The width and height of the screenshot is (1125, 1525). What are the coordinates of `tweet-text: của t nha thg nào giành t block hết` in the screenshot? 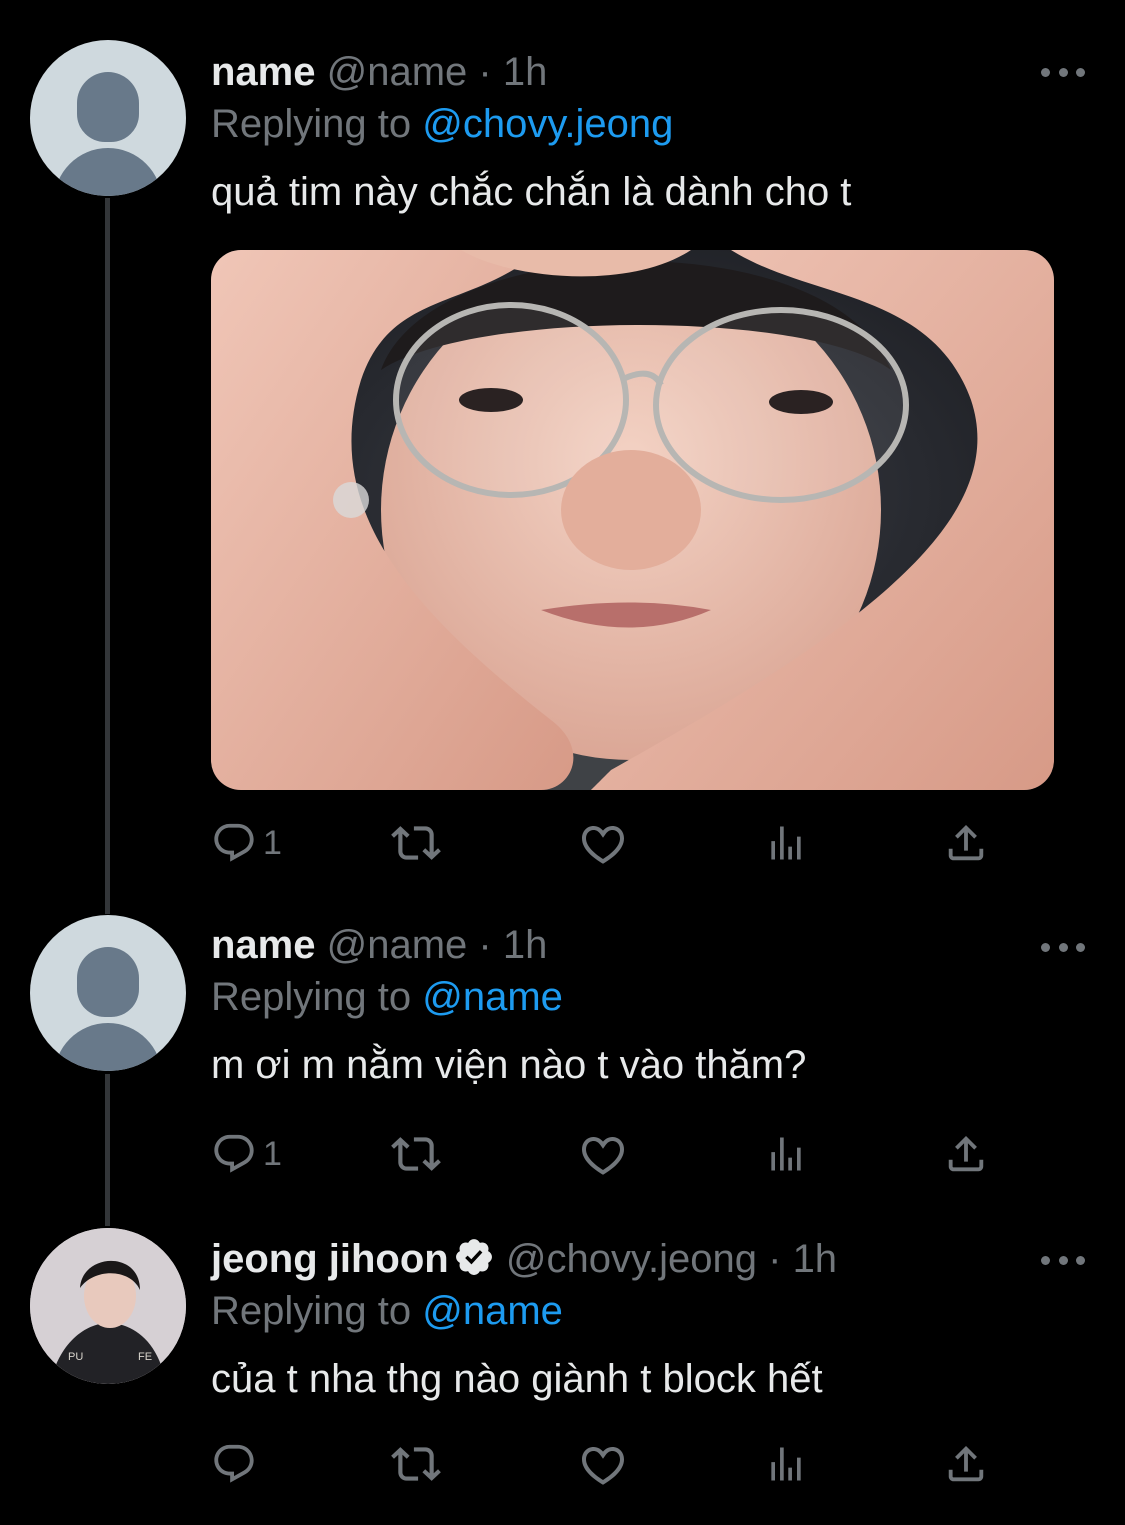 It's located at (517, 1379).